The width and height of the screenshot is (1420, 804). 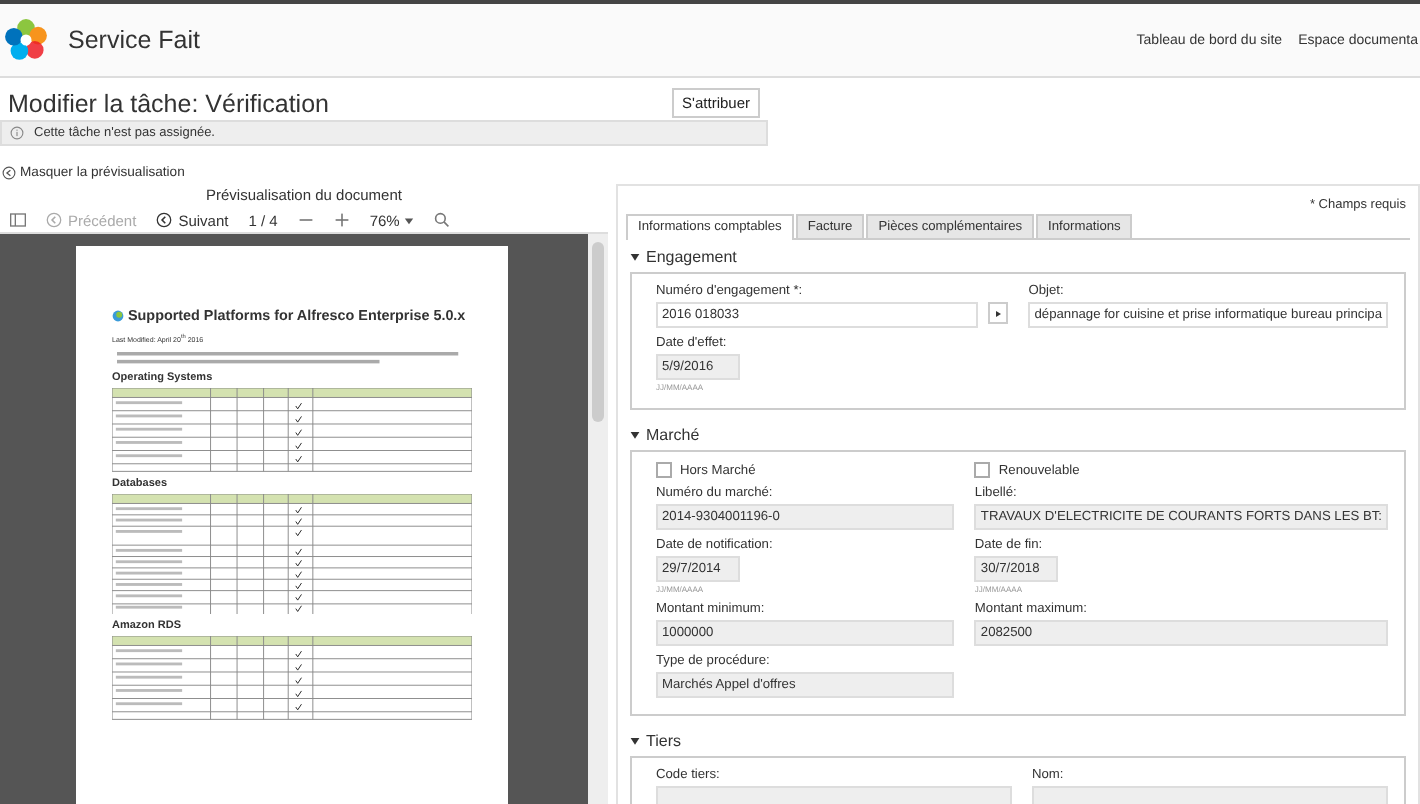 I want to click on picker-button, so click(x=998, y=313).